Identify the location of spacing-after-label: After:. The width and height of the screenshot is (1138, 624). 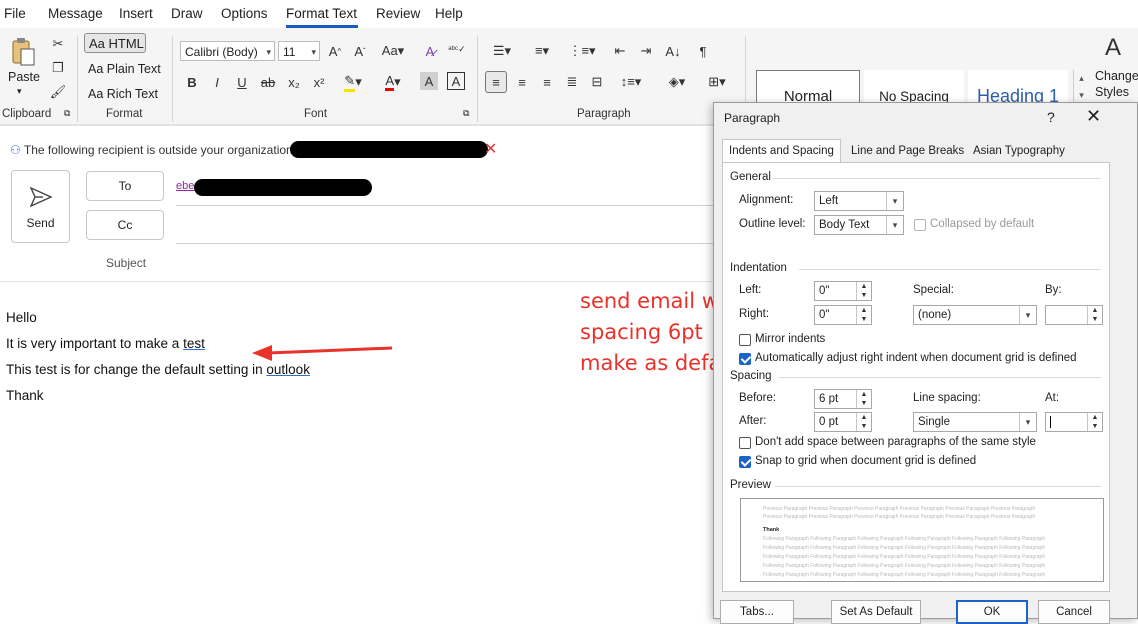
(753, 421).